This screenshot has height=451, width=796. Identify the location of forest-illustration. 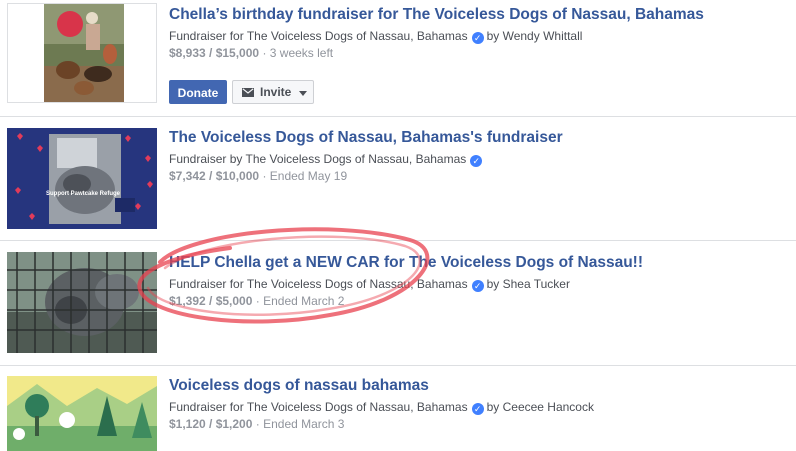
(82, 413).